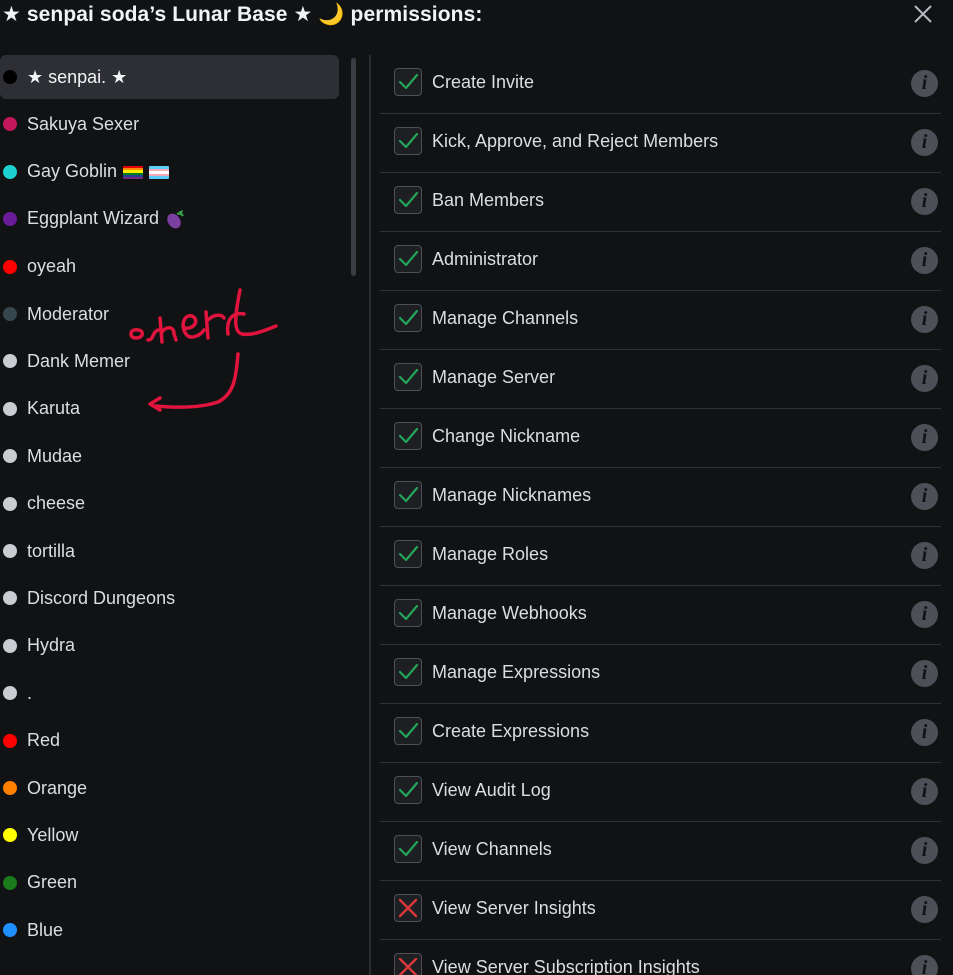 The image size is (953, 975). I want to click on close-icon, so click(923, 14).